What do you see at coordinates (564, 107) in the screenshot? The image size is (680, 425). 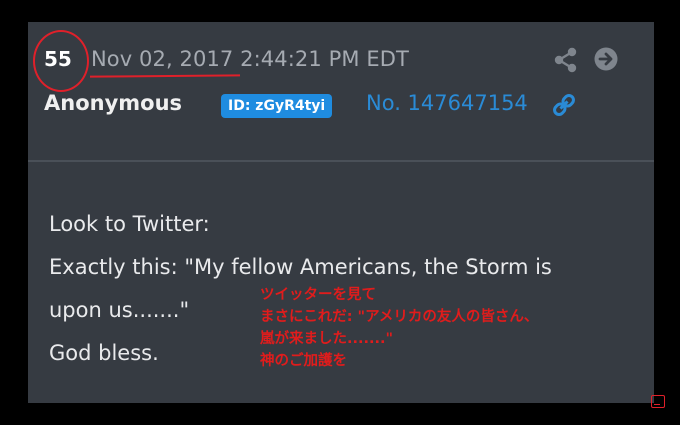 I see `link-icon` at bounding box center [564, 107].